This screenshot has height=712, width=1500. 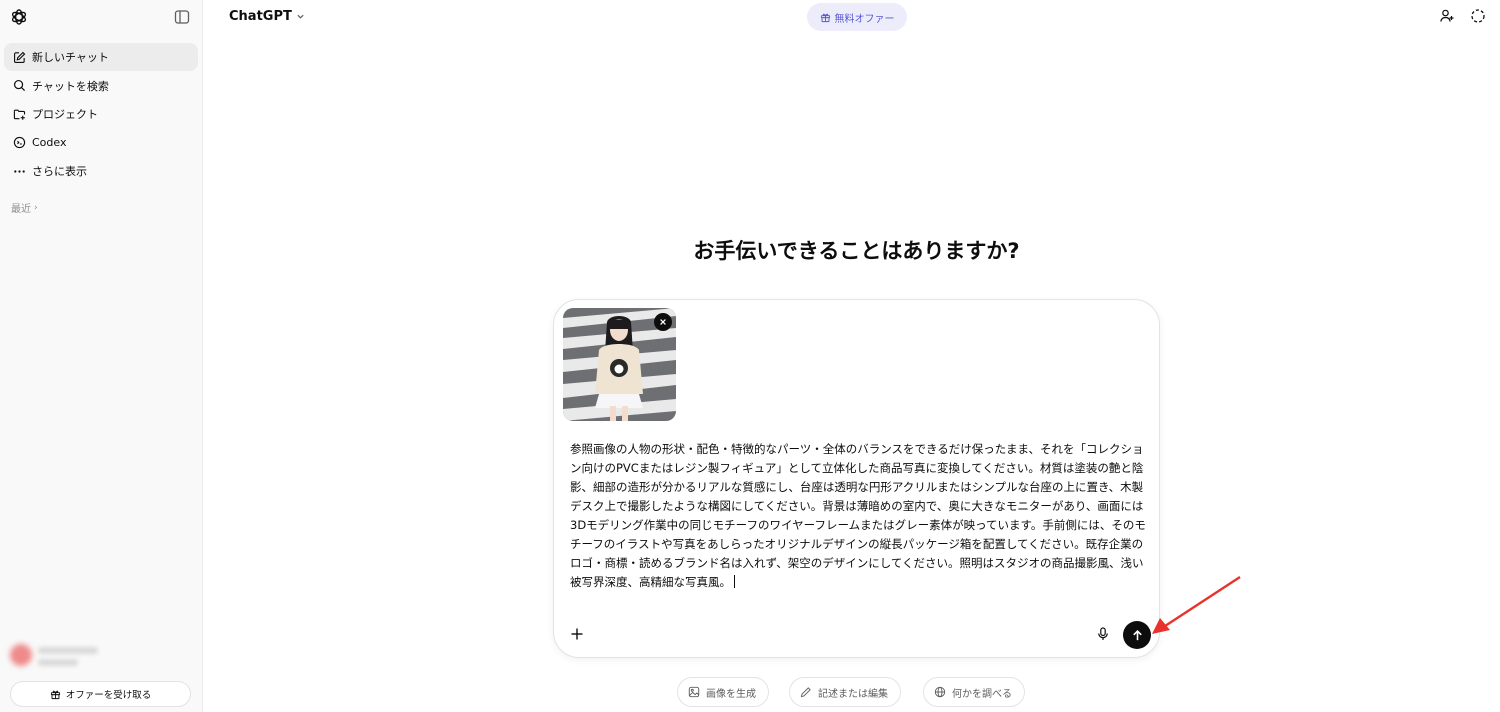 What do you see at coordinates (577, 634) in the screenshot?
I see `attach-plus-icon` at bounding box center [577, 634].